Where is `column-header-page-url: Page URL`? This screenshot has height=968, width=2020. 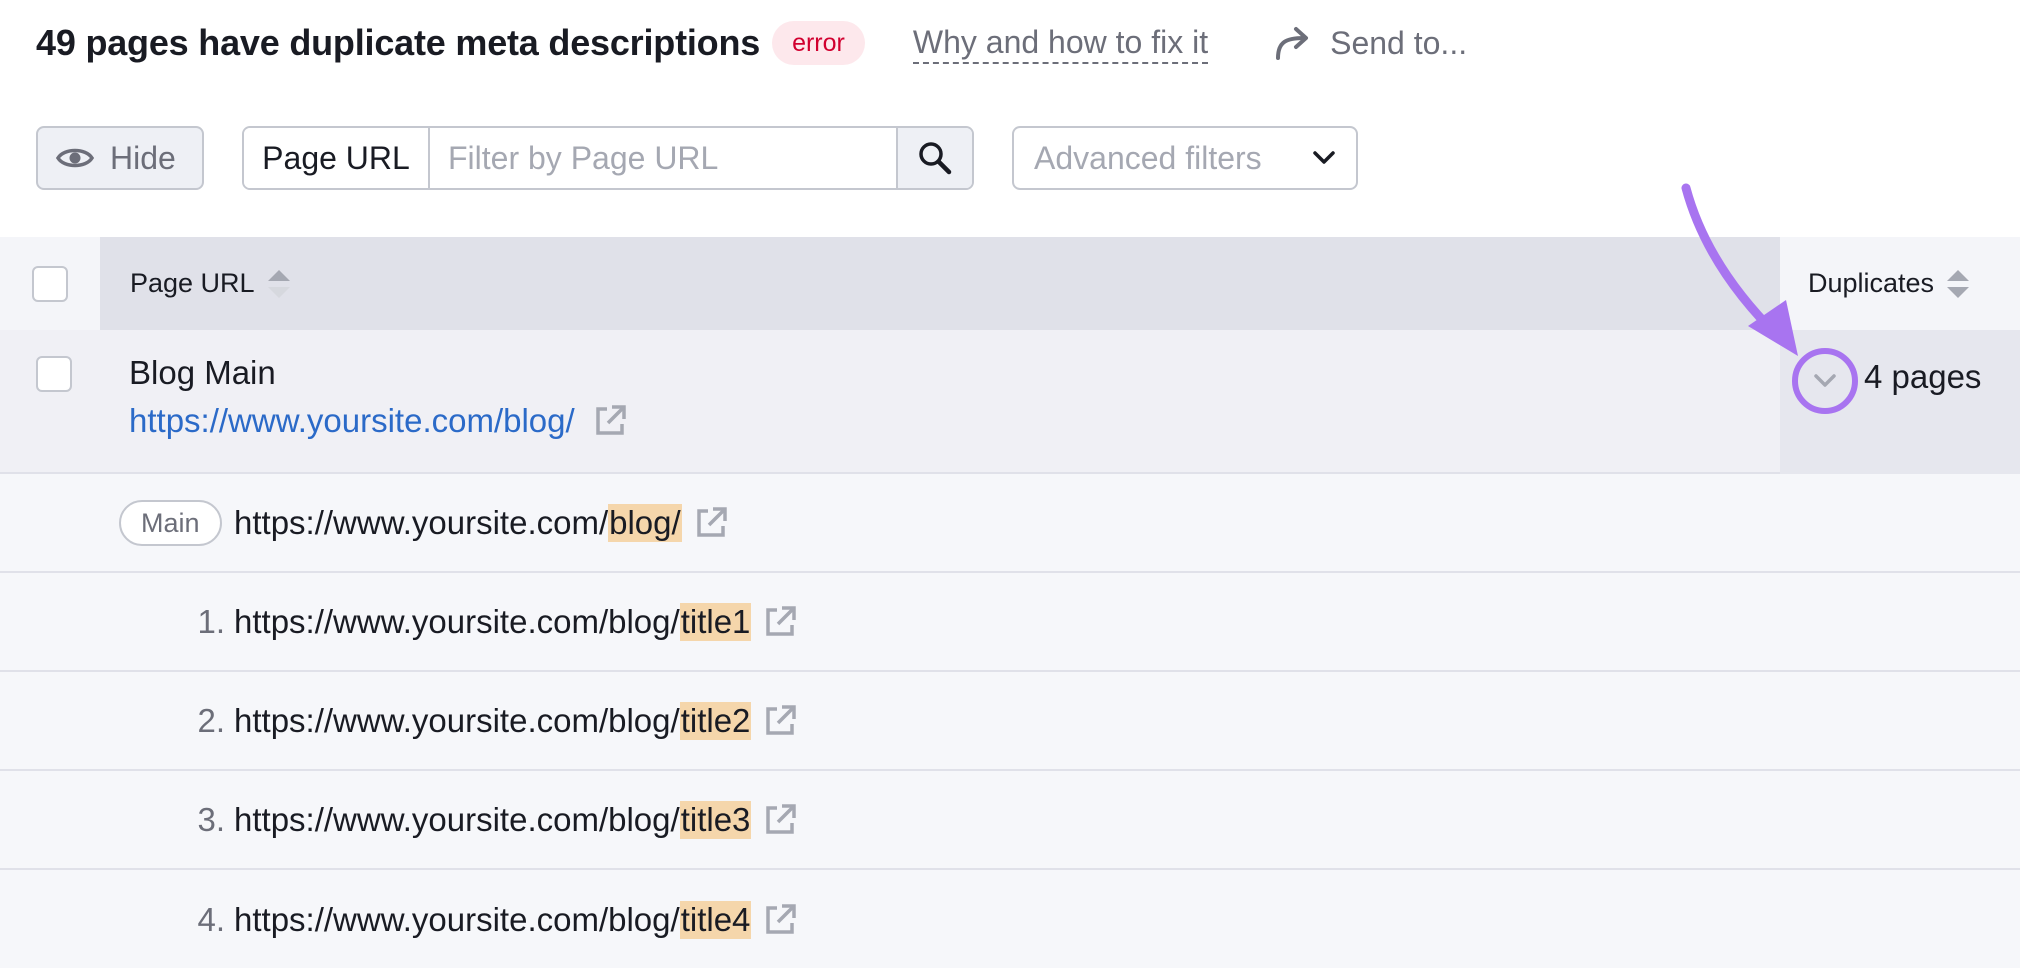 column-header-page-url: Page URL is located at coordinates (940, 283).